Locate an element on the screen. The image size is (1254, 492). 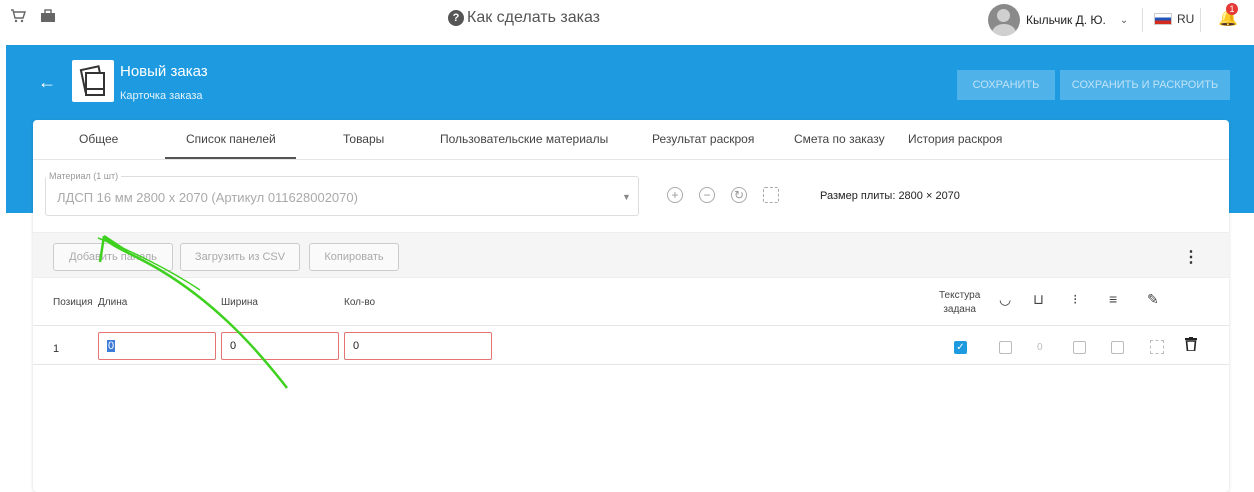
width-input: 0 is located at coordinates (280, 346).